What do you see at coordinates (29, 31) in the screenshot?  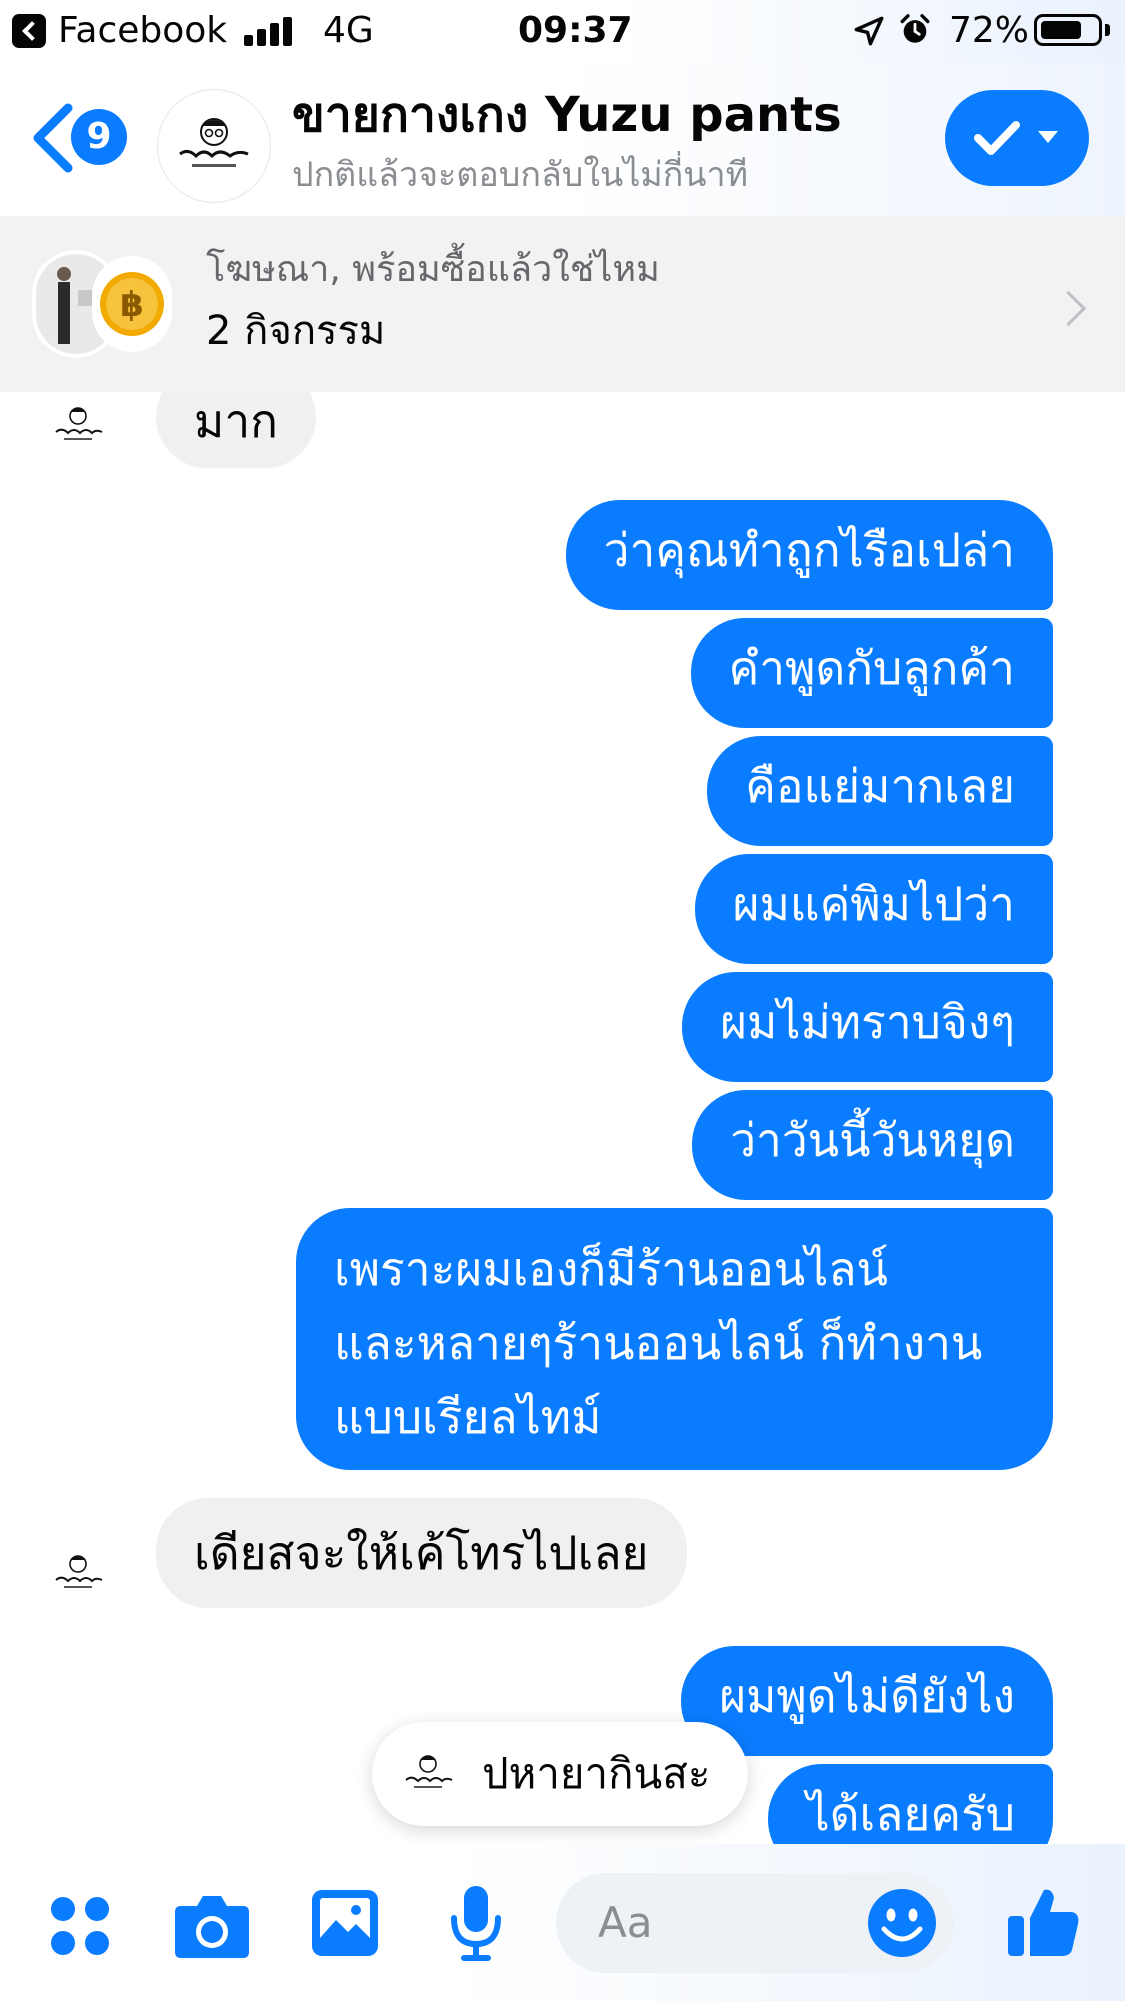 I see `back-app-icon` at bounding box center [29, 31].